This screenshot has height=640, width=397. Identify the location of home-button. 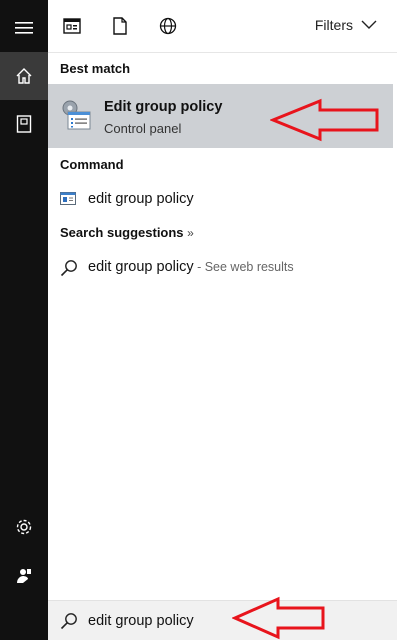
(24, 76).